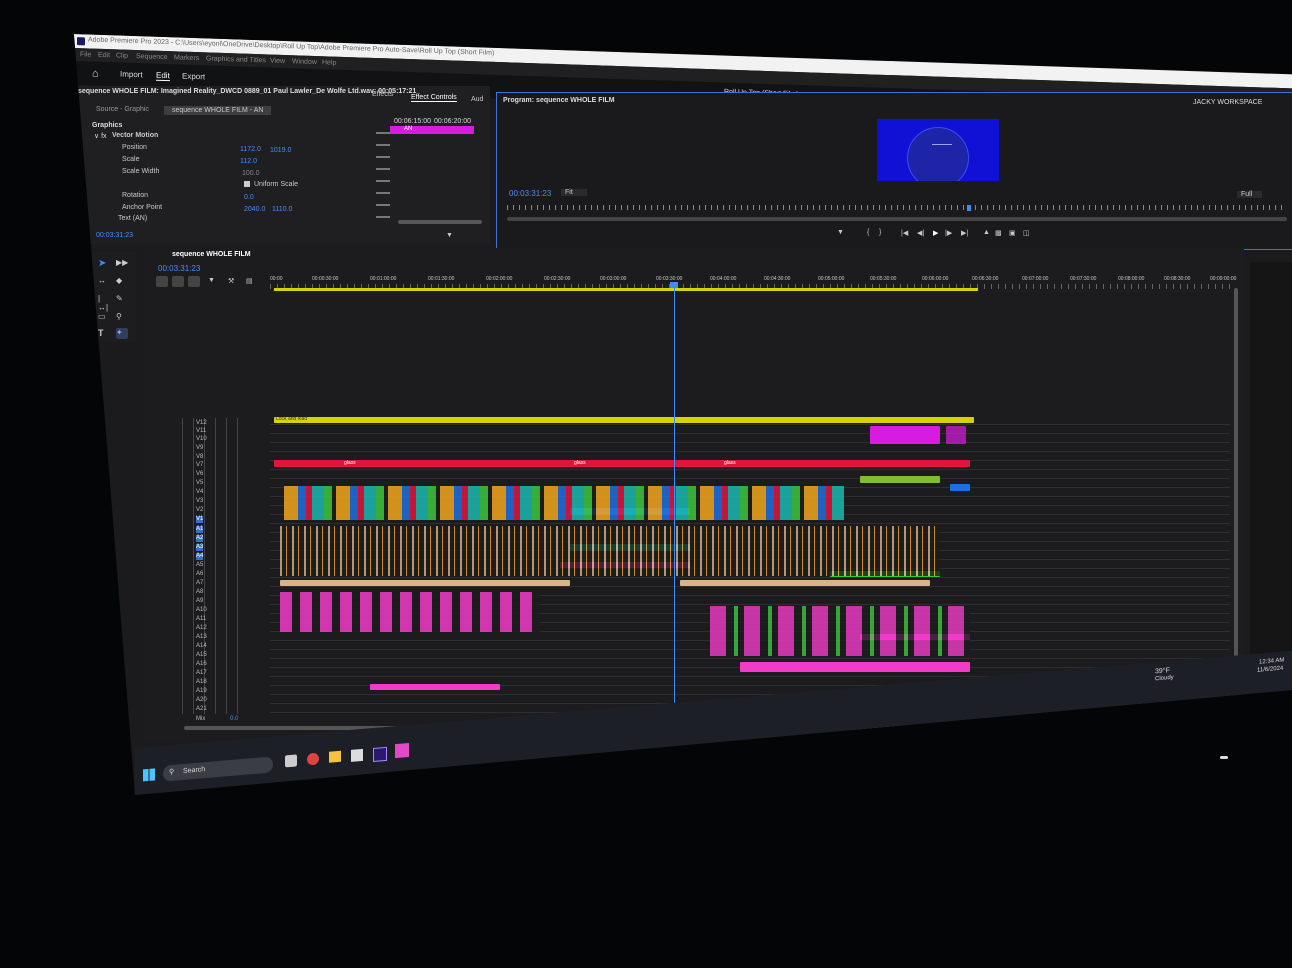 The height and width of the screenshot is (968, 1292). Describe the element at coordinates (134, 147) in the screenshot. I see `position-label: Position` at that location.